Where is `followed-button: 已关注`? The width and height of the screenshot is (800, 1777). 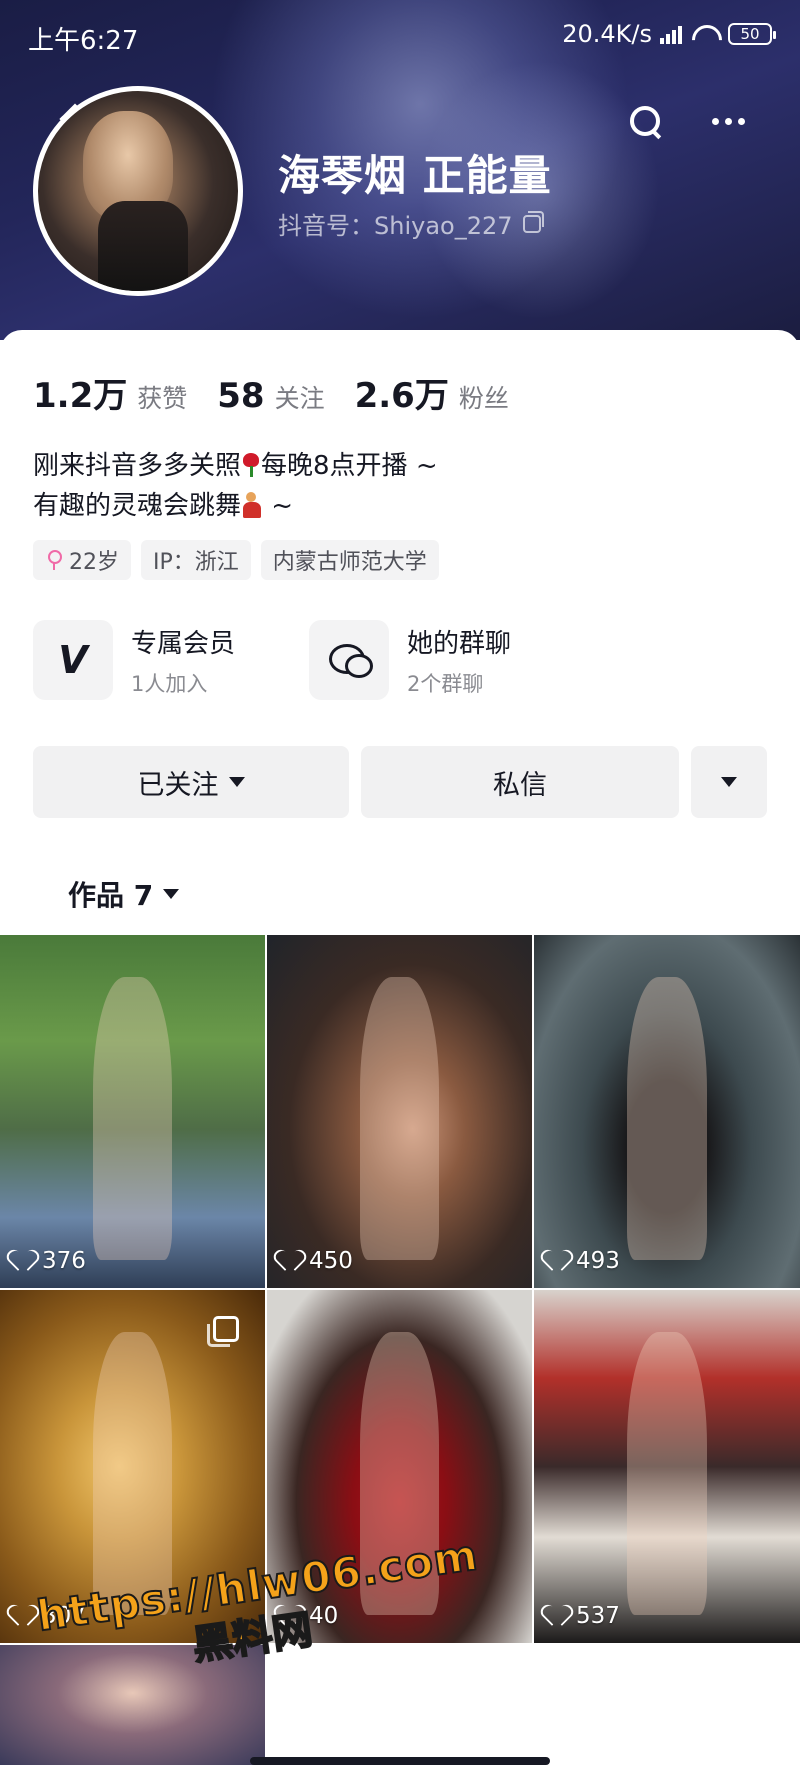
followed-button: 已关注 is located at coordinates (191, 782).